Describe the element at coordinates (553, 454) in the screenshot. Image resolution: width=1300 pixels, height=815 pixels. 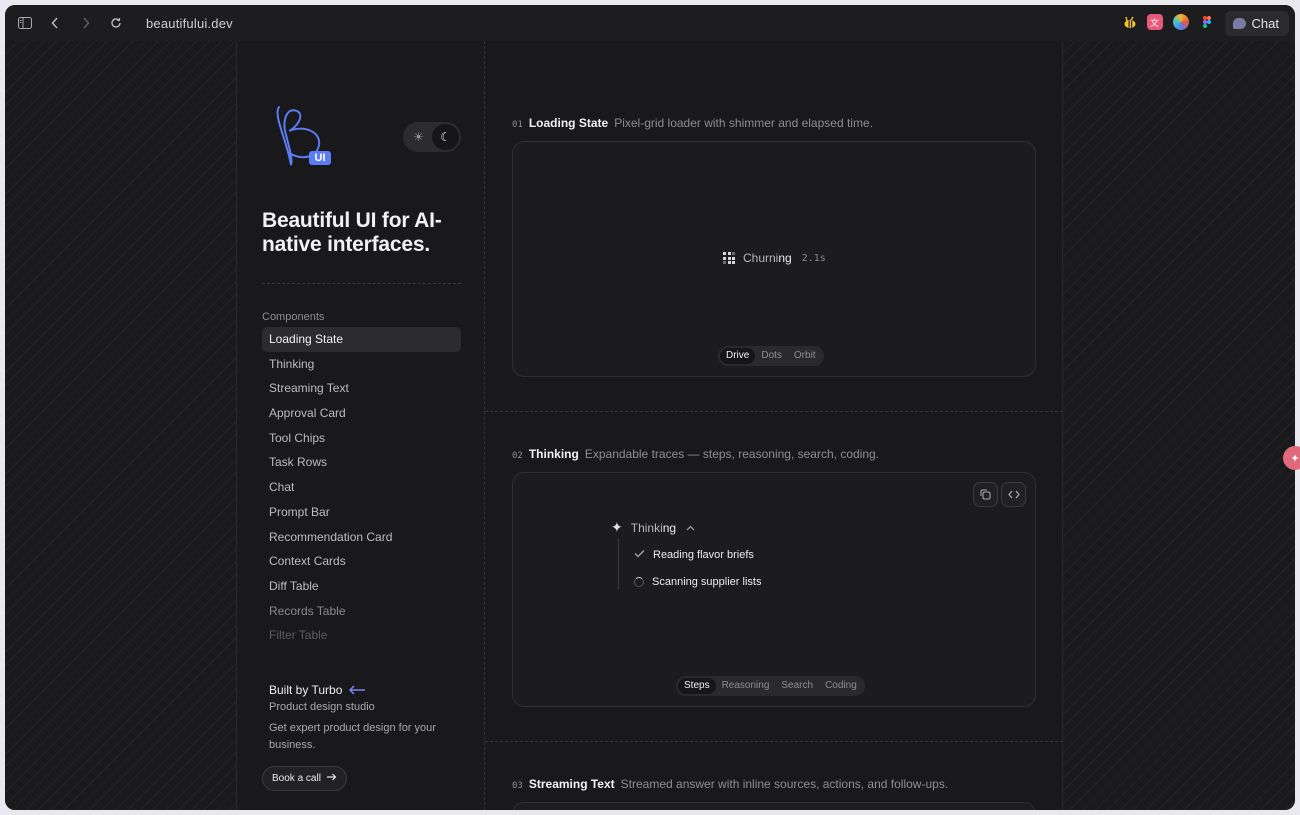
I see `section-title: Thinking` at that location.